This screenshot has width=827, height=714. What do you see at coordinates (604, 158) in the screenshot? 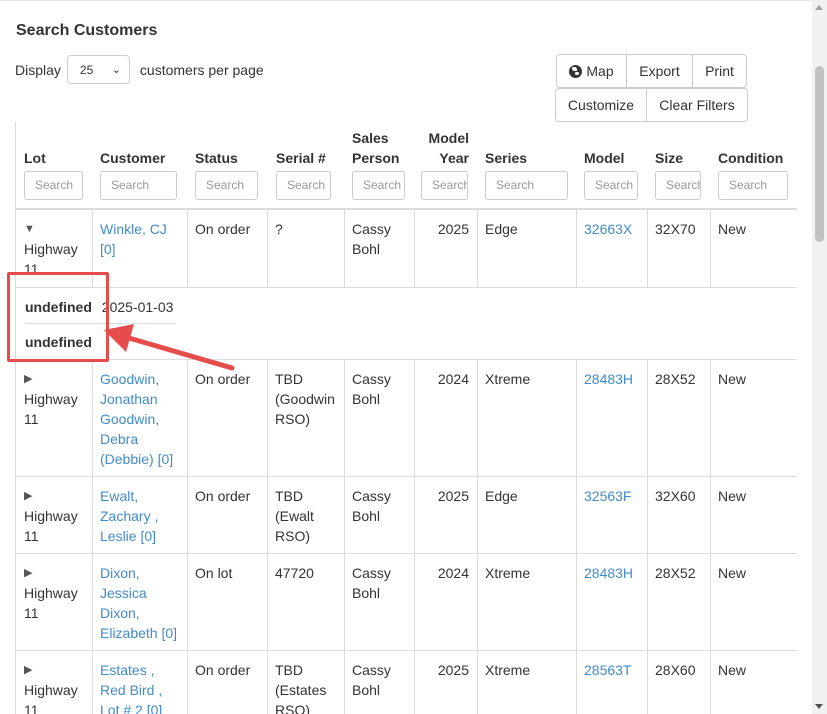
I see `col-model-label: Model` at bounding box center [604, 158].